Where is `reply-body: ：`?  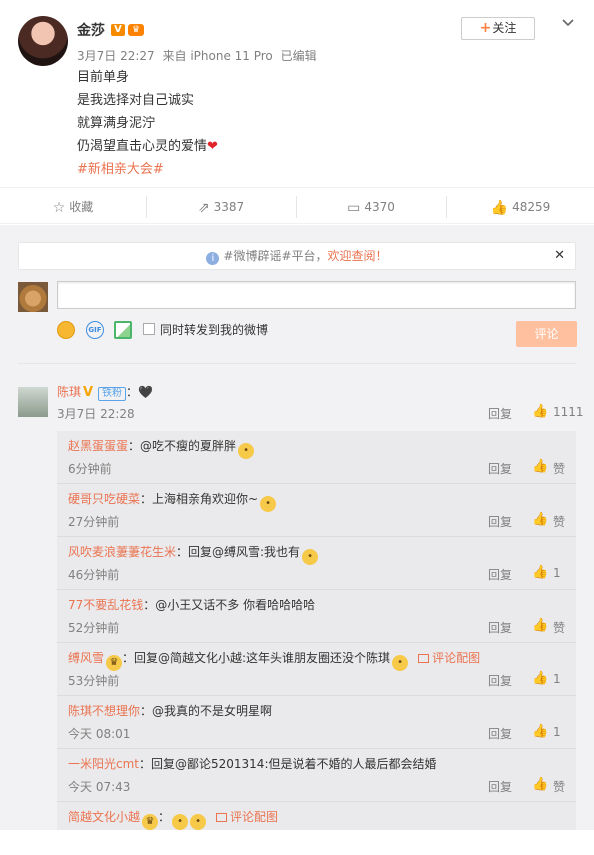 reply-body: ： is located at coordinates (164, 817).